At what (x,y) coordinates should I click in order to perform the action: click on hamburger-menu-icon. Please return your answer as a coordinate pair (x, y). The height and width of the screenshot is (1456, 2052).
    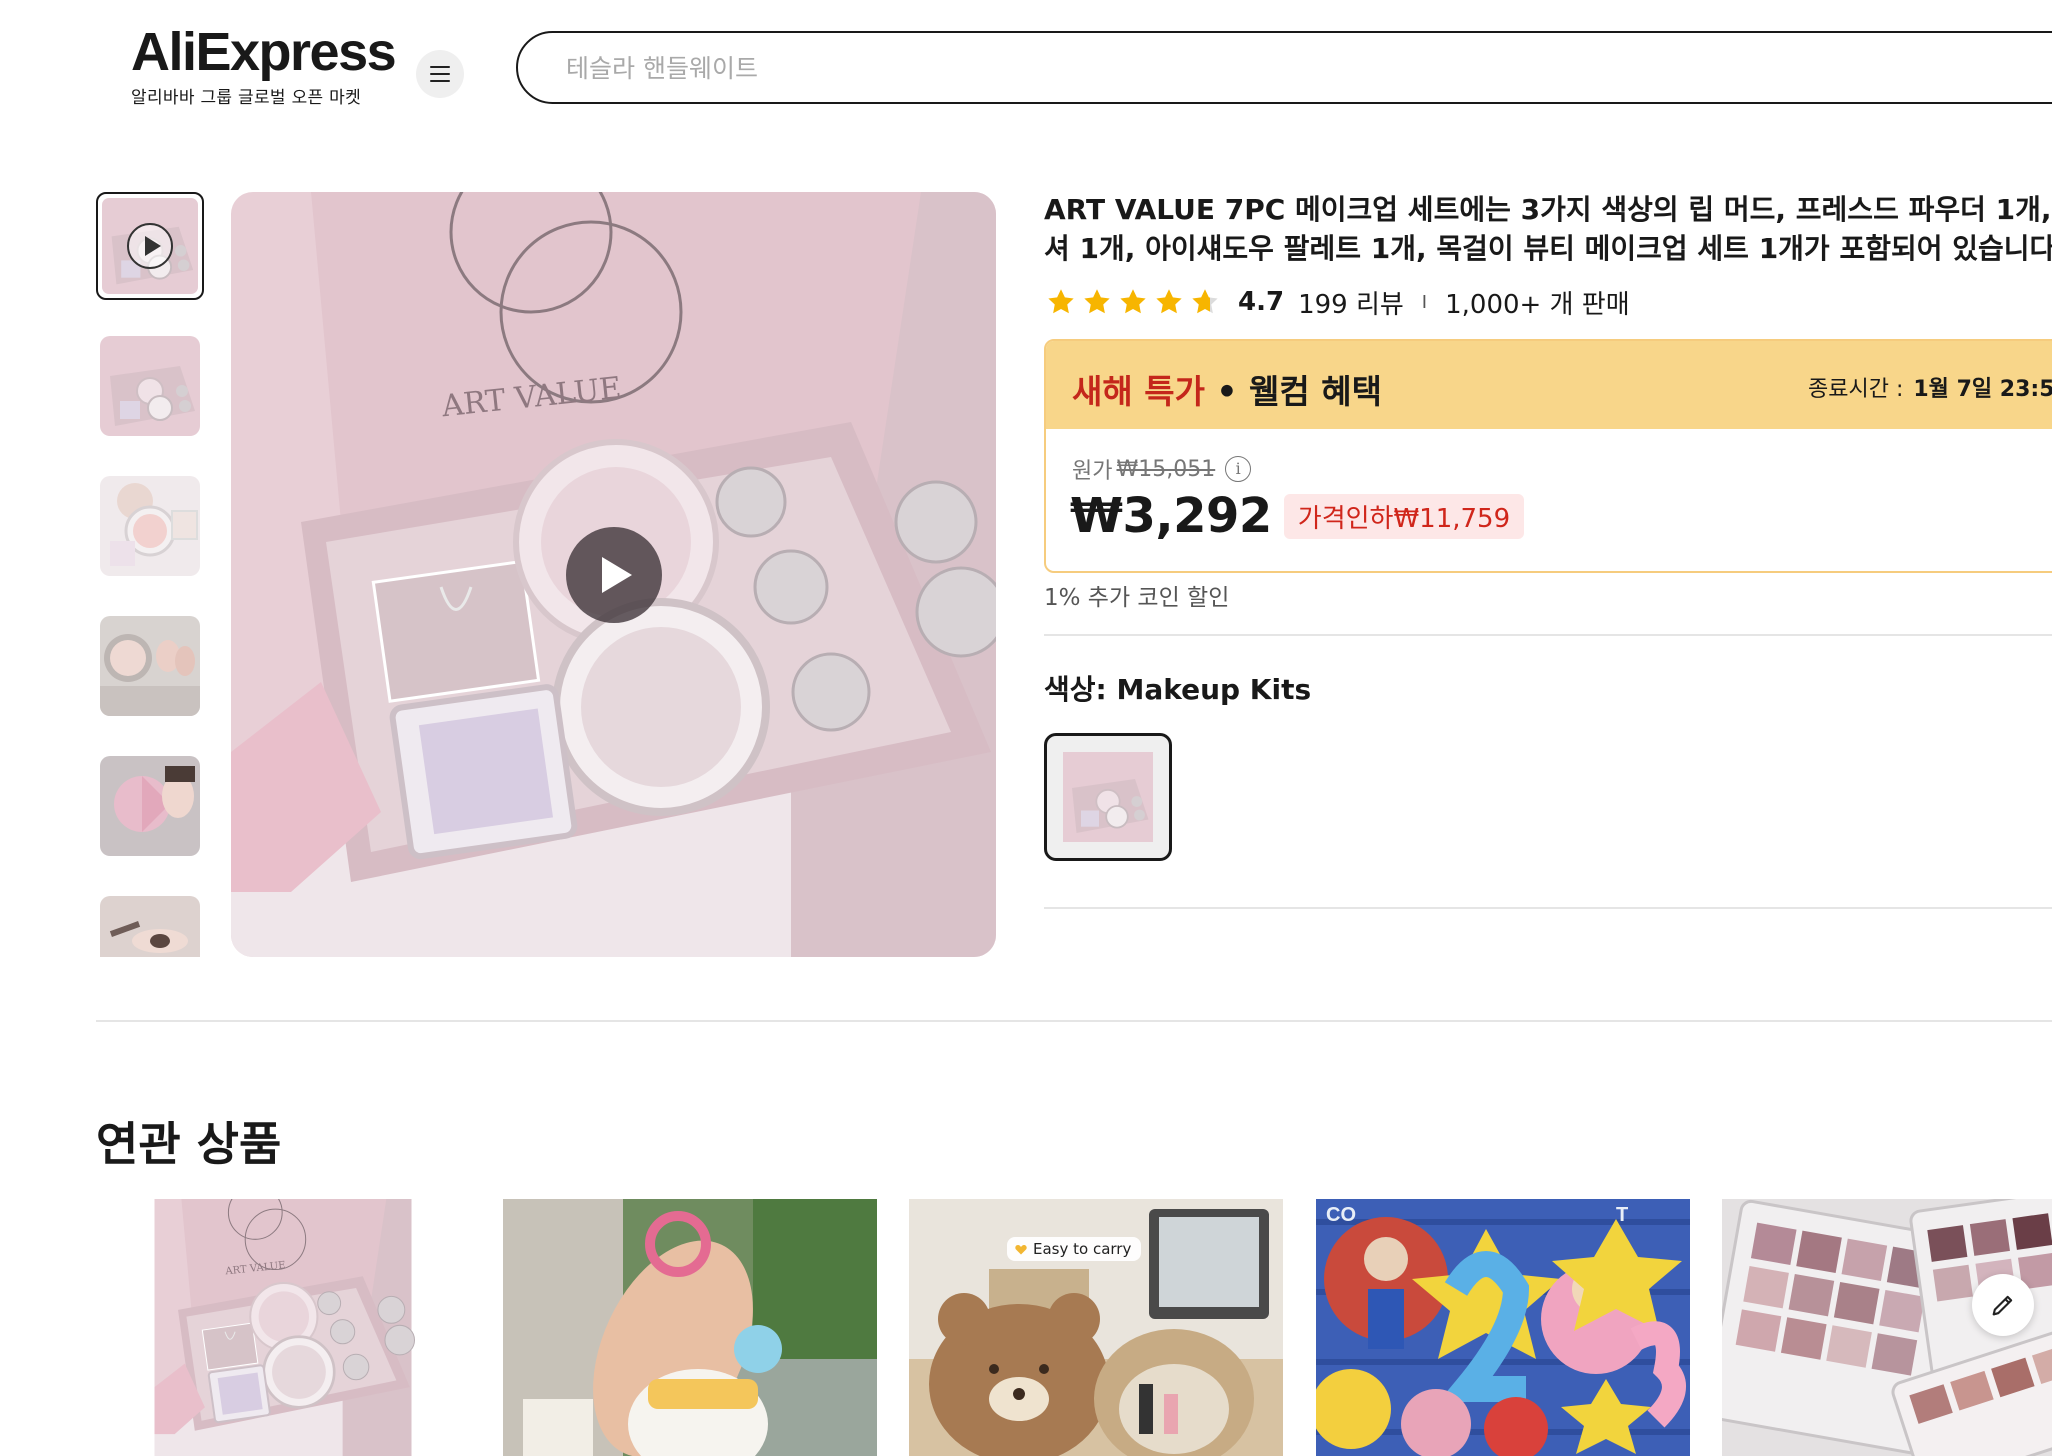
    Looking at the image, I should click on (440, 74).